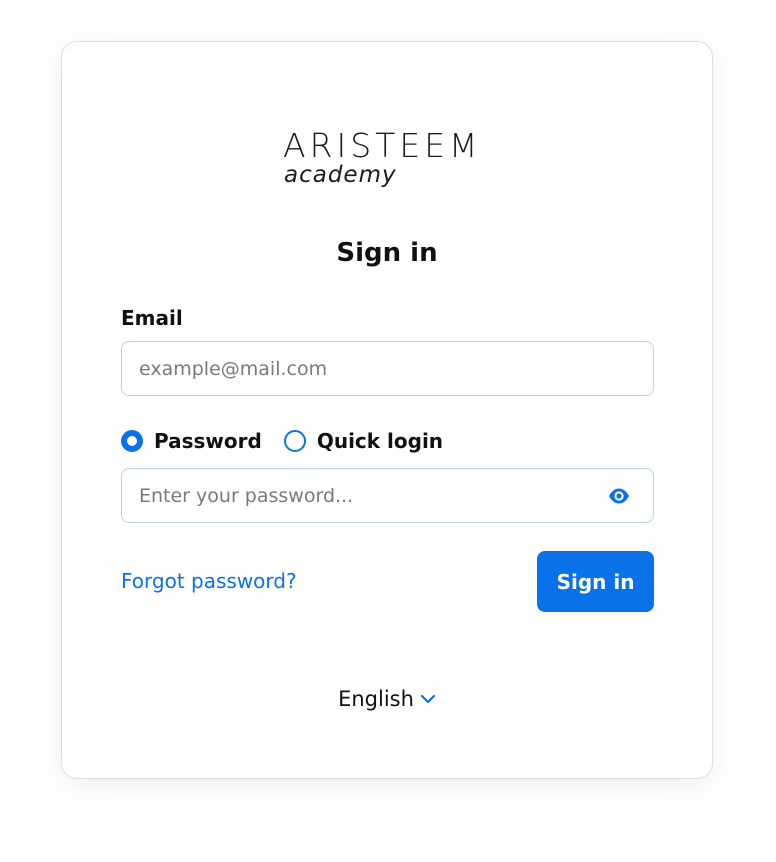 Image resolution: width=776 pixels, height=862 pixels. I want to click on language-label: English, so click(376, 699).